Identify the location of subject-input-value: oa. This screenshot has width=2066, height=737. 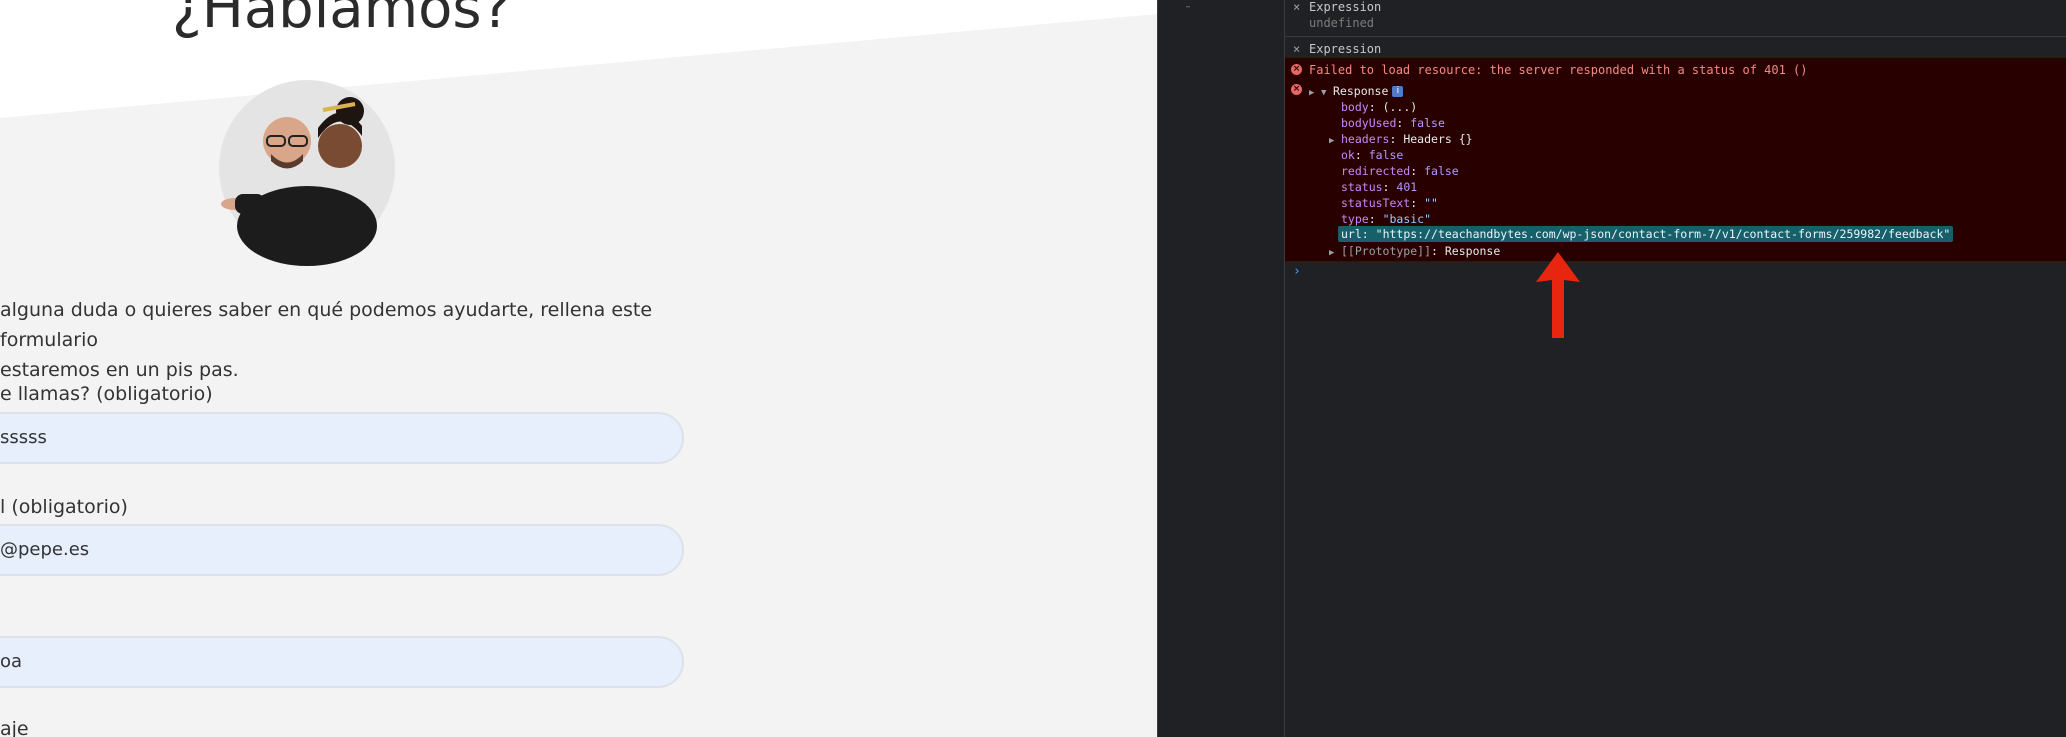
(11, 661).